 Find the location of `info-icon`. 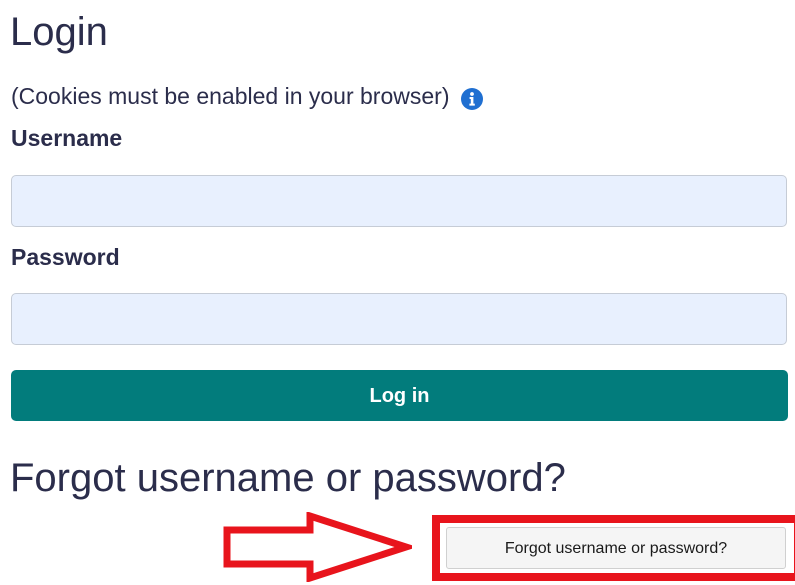

info-icon is located at coordinates (472, 97).